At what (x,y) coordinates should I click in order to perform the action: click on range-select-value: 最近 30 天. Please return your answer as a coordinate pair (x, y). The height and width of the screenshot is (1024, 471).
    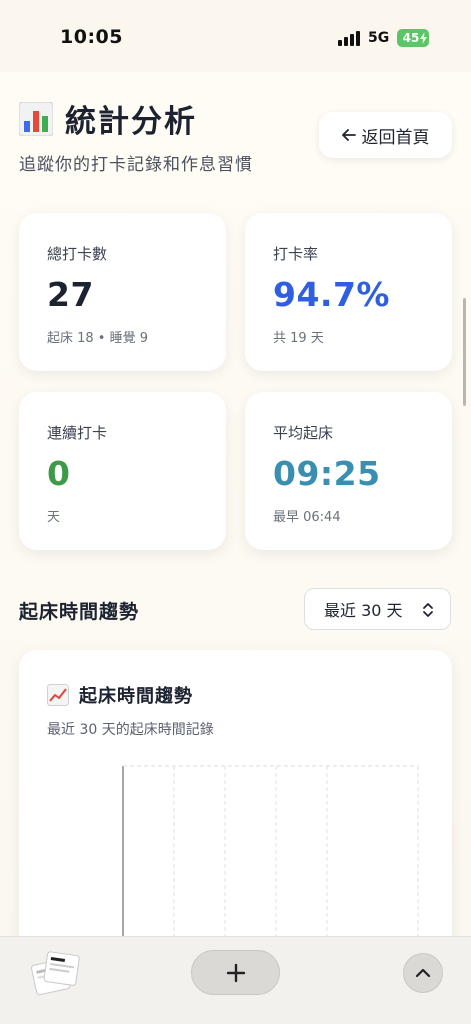
    Looking at the image, I should click on (363, 610).